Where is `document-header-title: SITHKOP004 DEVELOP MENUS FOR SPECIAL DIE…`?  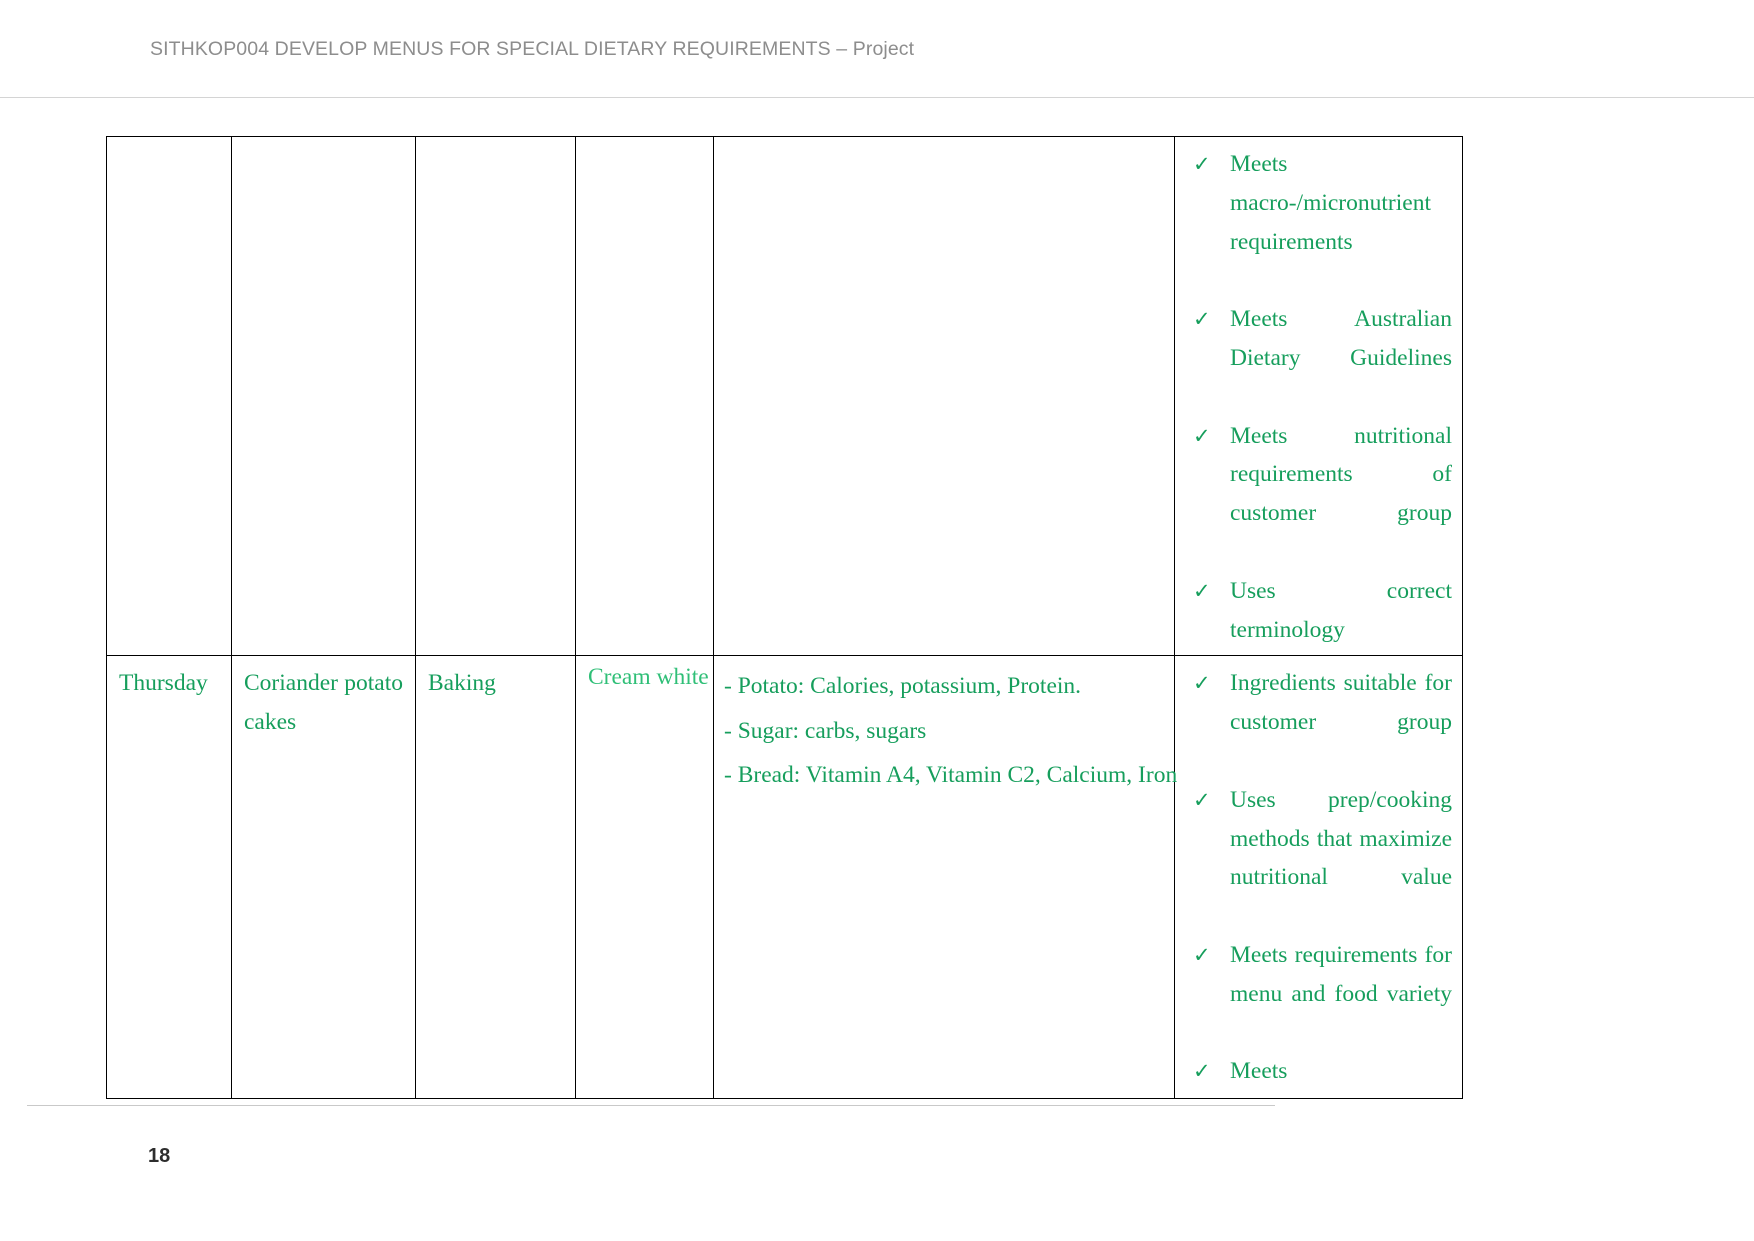
document-header-title: SITHKOP004 DEVELOP MENUS FOR SPECIAL DIE… is located at coordinates (532, 49).